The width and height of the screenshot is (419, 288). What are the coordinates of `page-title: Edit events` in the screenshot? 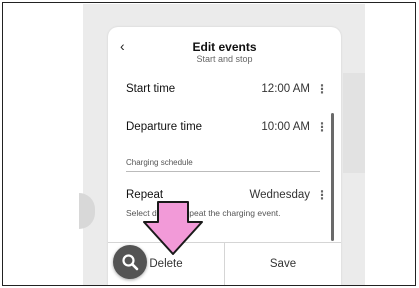 It's located at (224, 47).